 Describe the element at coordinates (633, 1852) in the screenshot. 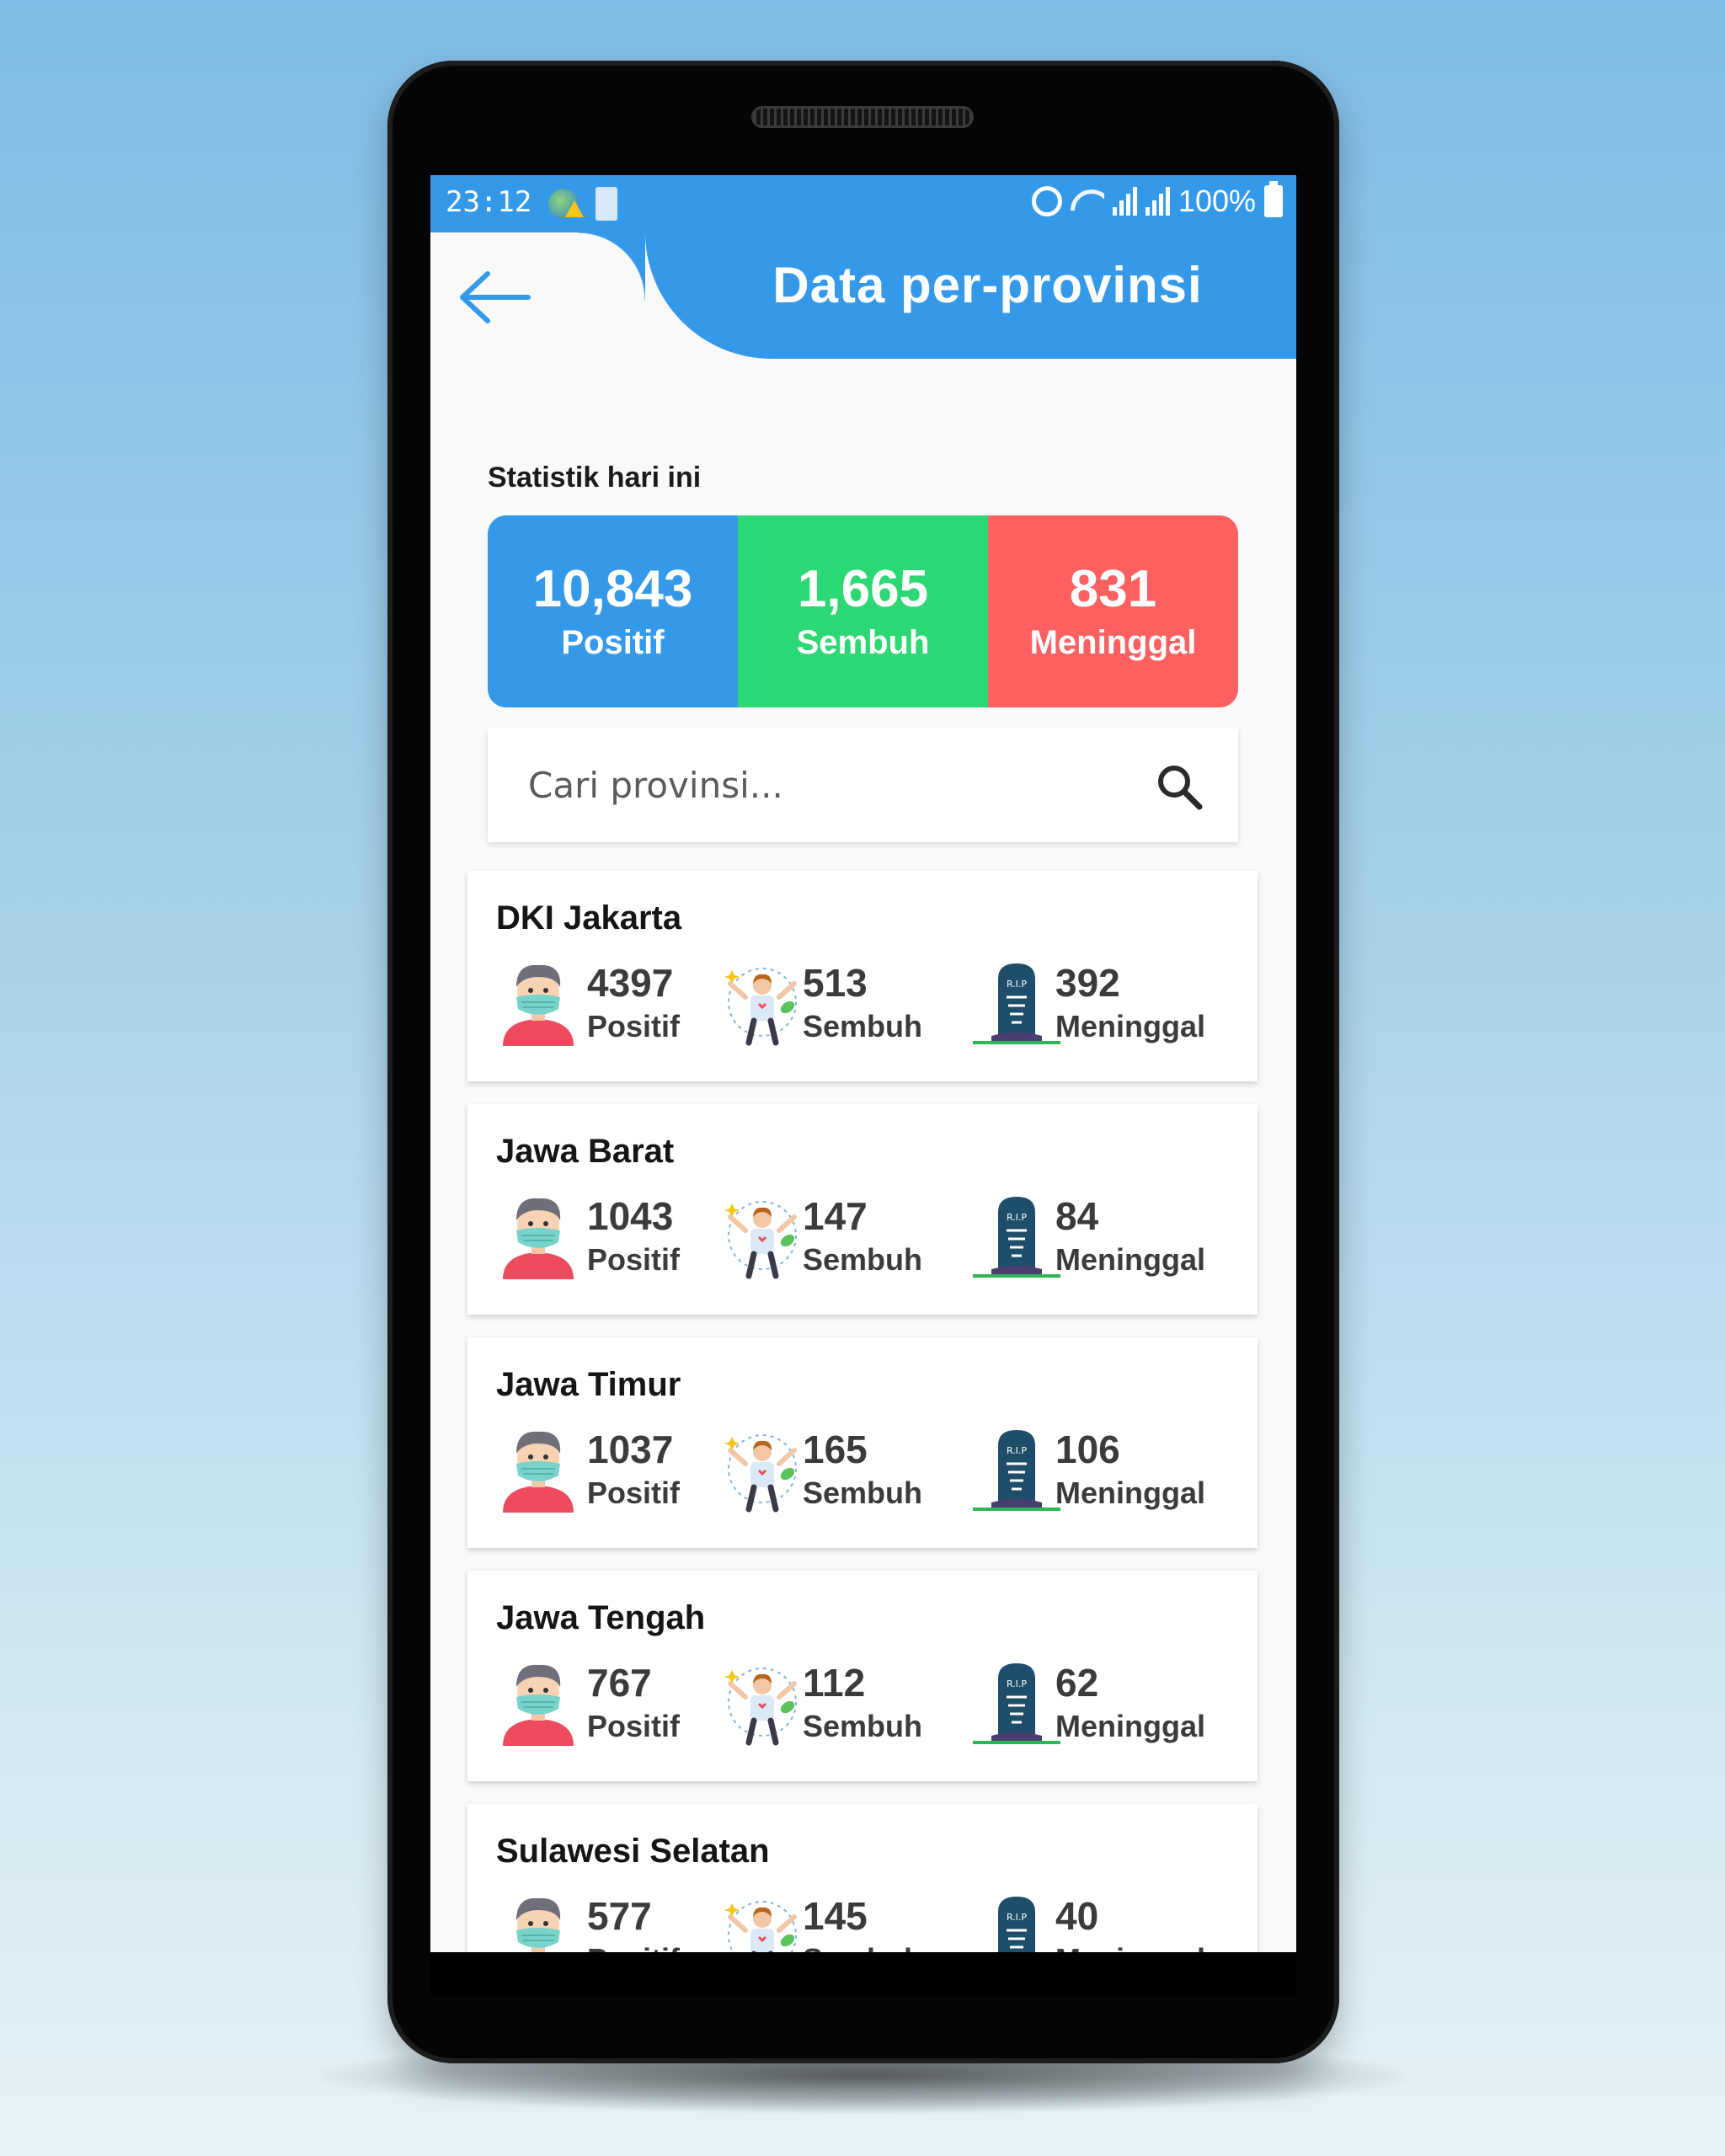

I see `province-name: Sulawesi Selatan` at that location.